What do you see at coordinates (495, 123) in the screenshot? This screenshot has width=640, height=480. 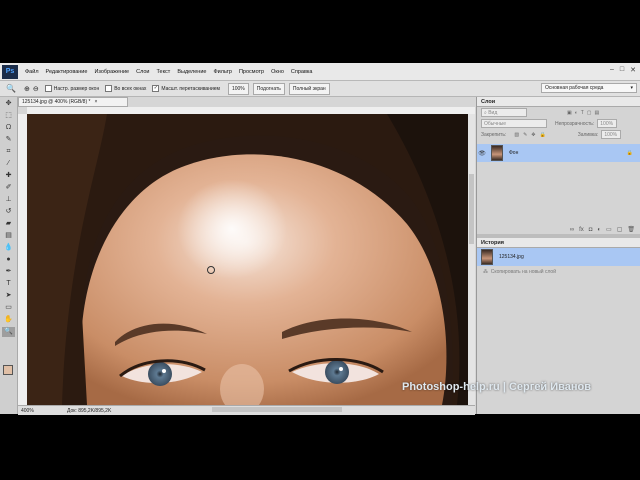 I see `blend-mode-label: Обычные` at bounding box center [495, 123].